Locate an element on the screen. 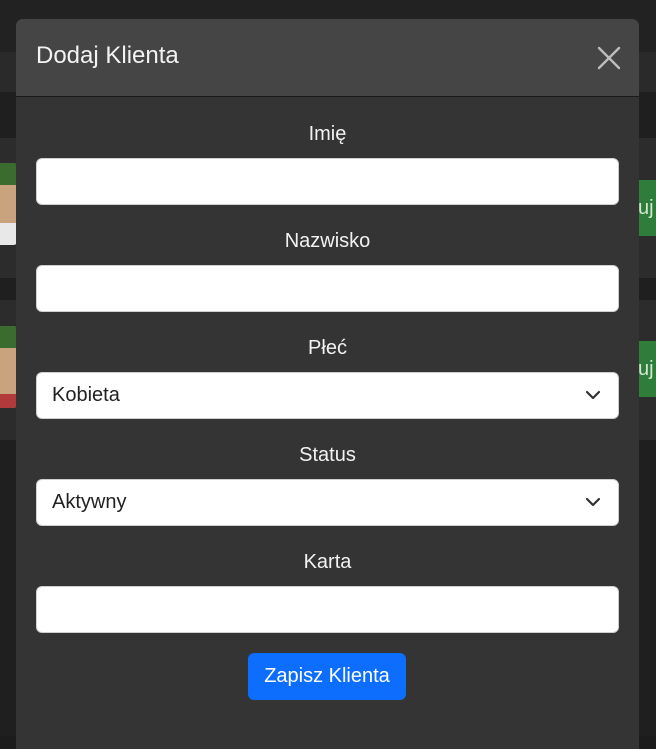  last-name-group: Nazwisko is located at coordinates (327, 270).